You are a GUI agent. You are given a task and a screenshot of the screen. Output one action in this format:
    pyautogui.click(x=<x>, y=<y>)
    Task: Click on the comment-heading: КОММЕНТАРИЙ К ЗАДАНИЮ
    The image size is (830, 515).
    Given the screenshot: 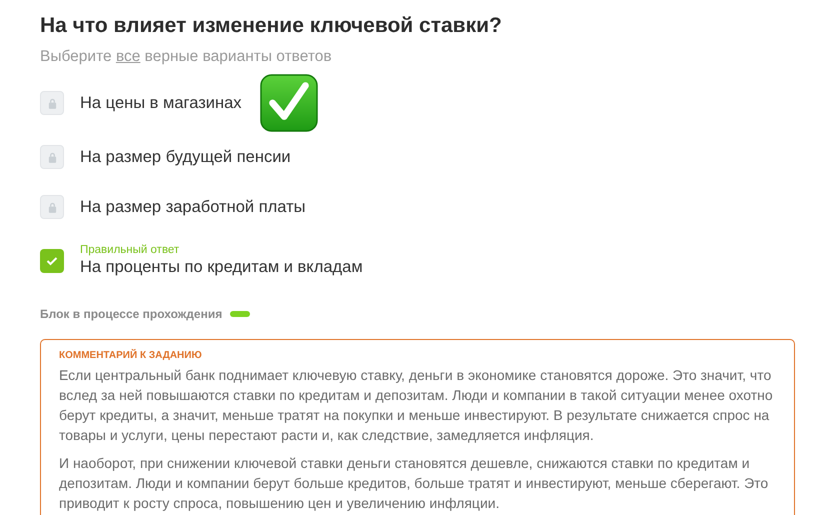 What is the action you would take?
    pyautogui.click(x=131, y=355)
    